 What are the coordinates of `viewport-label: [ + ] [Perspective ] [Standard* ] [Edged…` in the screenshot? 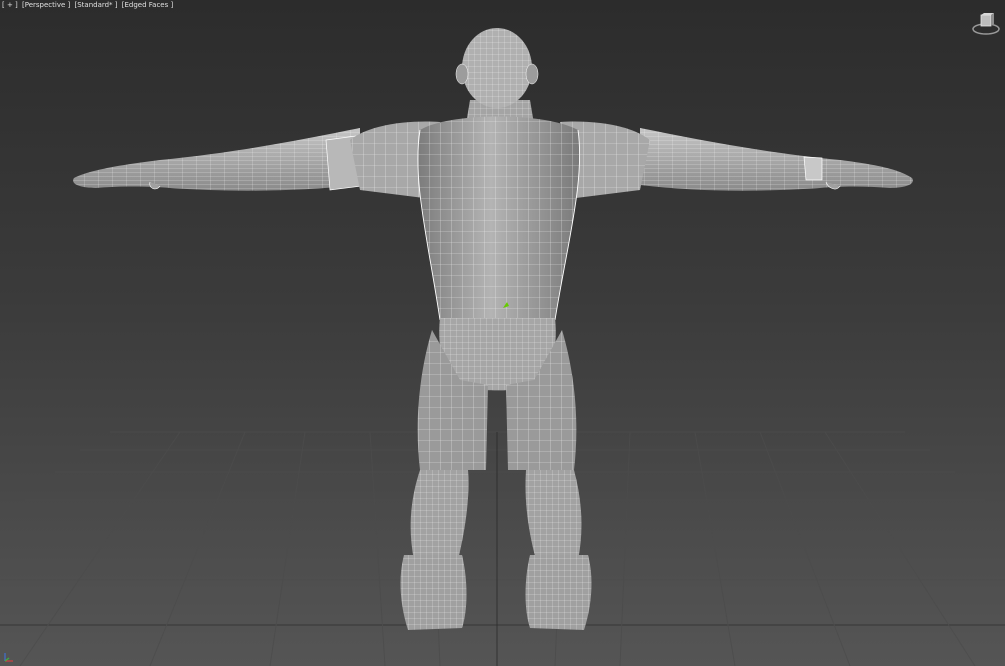 It's located at (88, 5).